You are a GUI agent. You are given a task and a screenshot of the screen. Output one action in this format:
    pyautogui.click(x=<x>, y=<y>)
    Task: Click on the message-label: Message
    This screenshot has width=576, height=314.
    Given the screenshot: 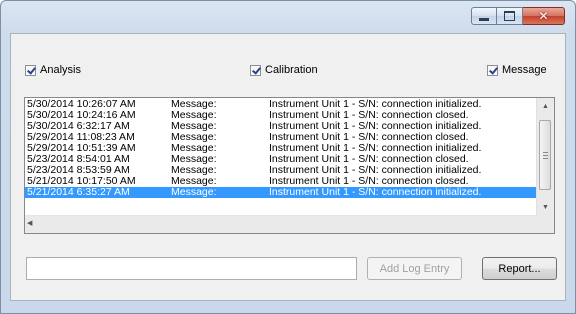 What is the action you would take?
    pyautogui.click(x=524, y=70)
    